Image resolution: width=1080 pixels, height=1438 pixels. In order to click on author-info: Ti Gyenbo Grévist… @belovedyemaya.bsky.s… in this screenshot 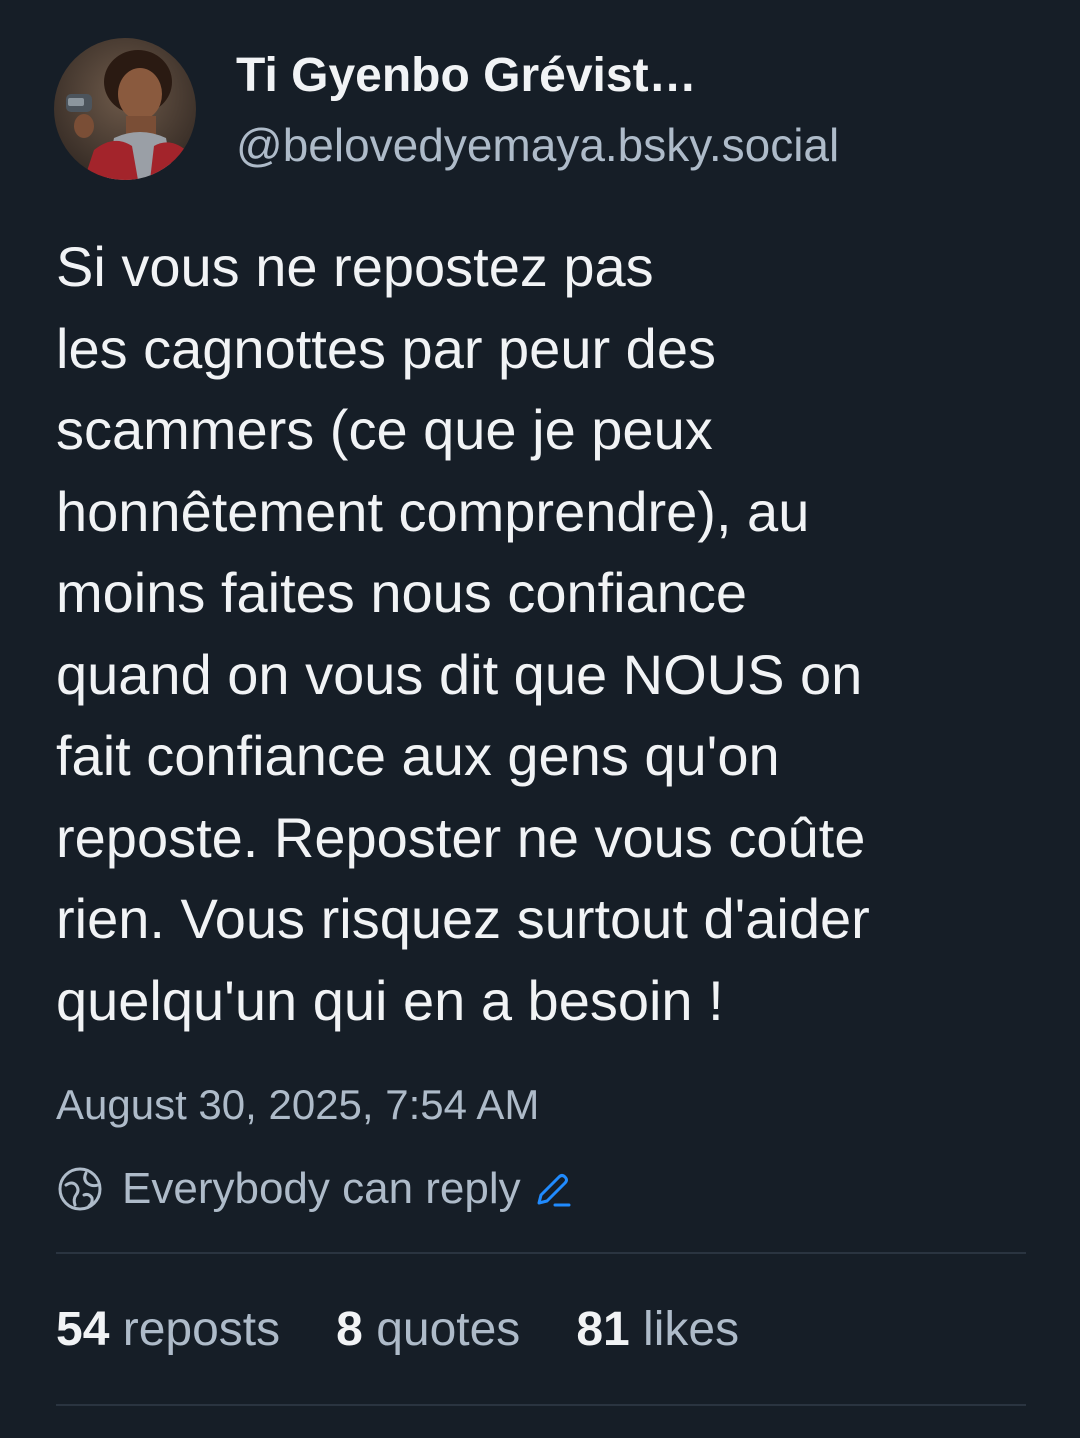, I will do `click(636, 110)`.